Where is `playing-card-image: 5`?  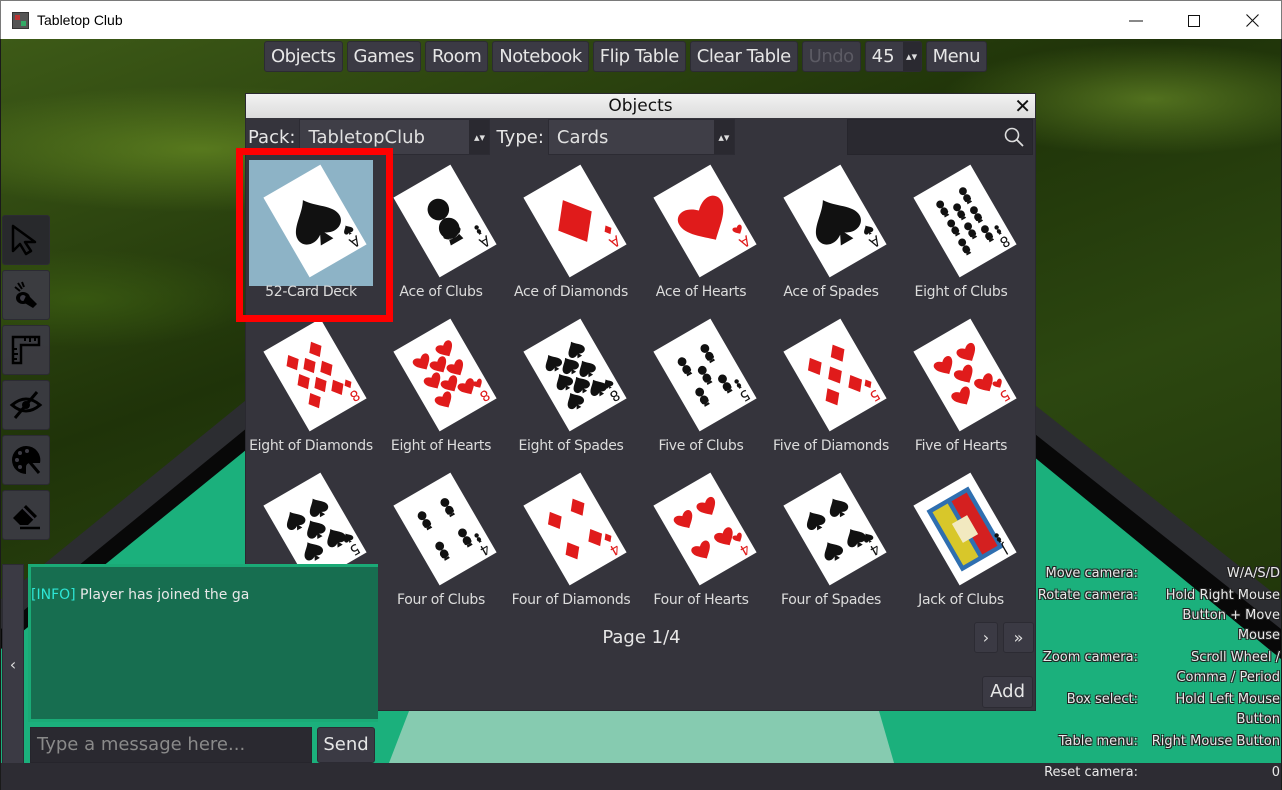 playing-card-image: 5 is located at coordinates (705, 375).